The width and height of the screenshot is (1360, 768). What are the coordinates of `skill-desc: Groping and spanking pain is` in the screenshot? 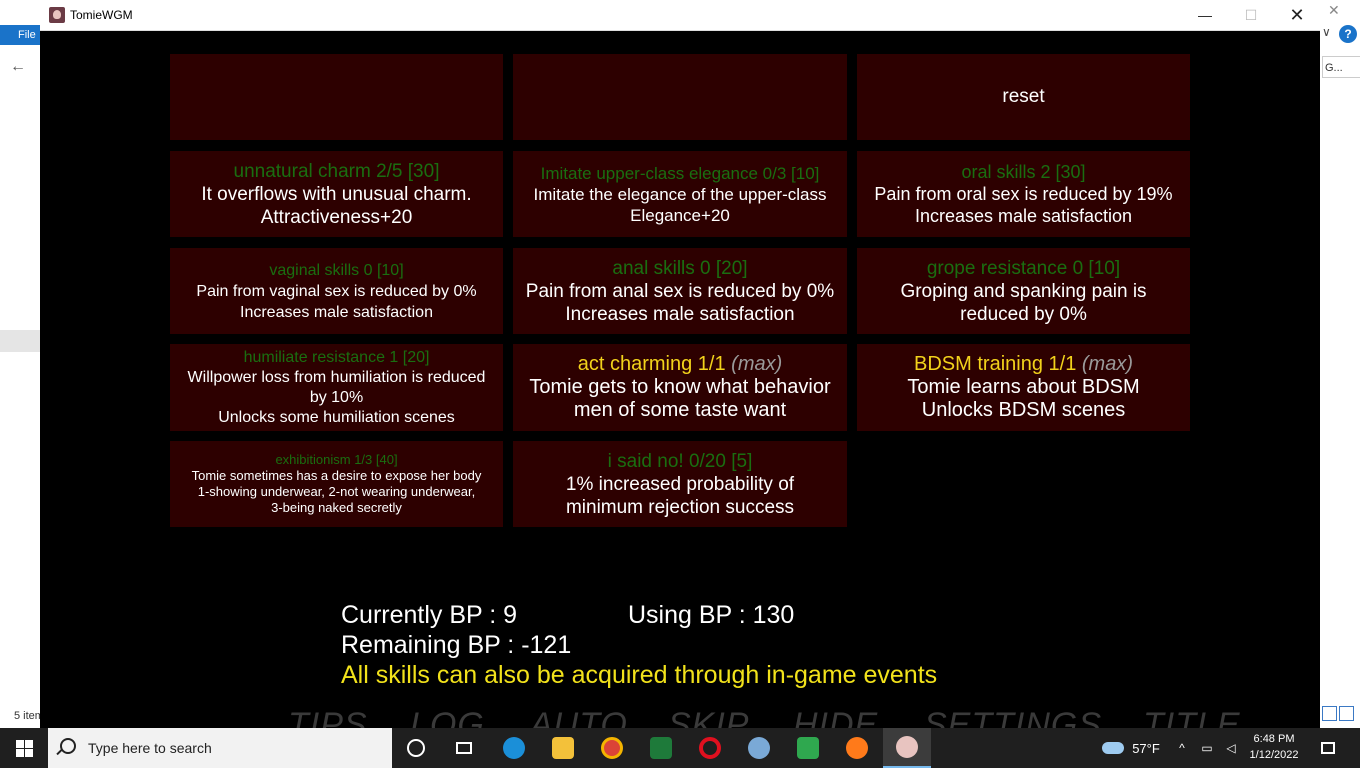 It's located at (1023, 291).